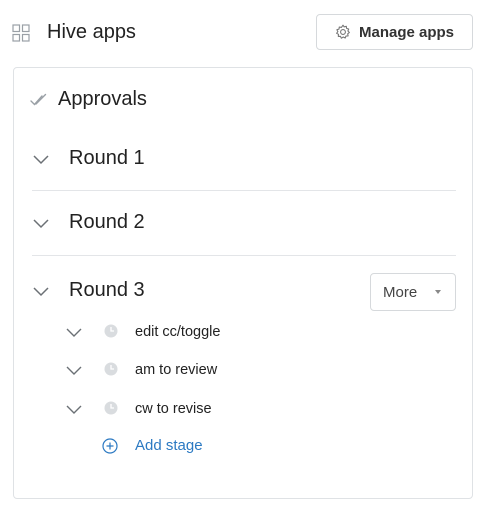 This screenshot has width=485, height=512. What do you see at coordinates (38, 99) in the screenshot?
I see `double-check-icon` at bounding box center [38, 99].